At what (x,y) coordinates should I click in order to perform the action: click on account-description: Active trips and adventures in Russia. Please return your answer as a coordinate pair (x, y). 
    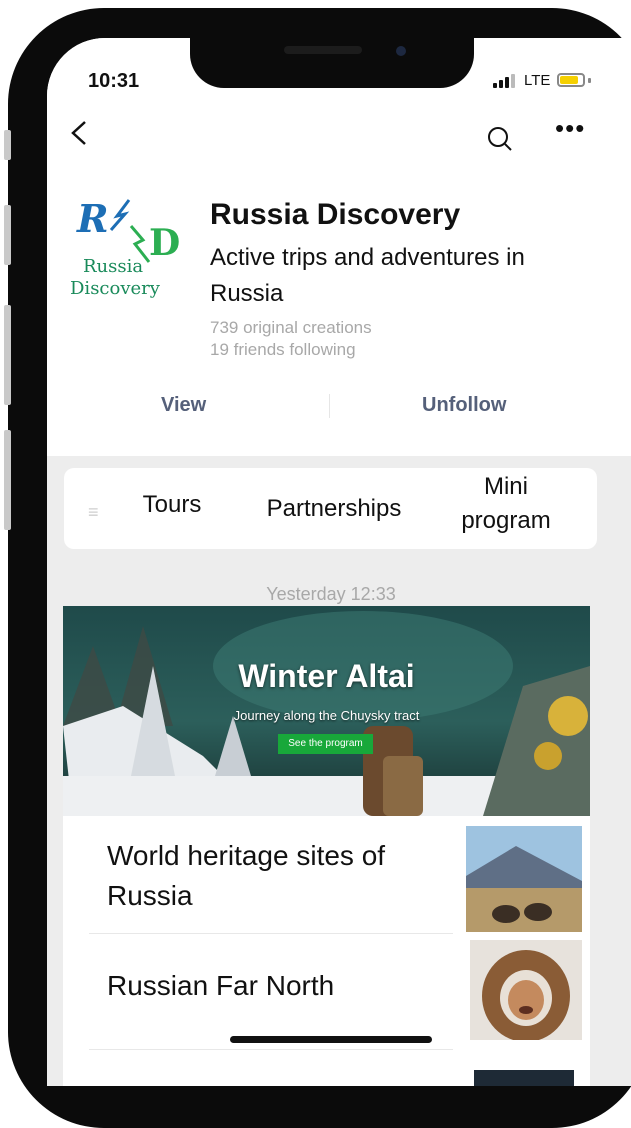
    Looking at the image, I should click on (367, 275).